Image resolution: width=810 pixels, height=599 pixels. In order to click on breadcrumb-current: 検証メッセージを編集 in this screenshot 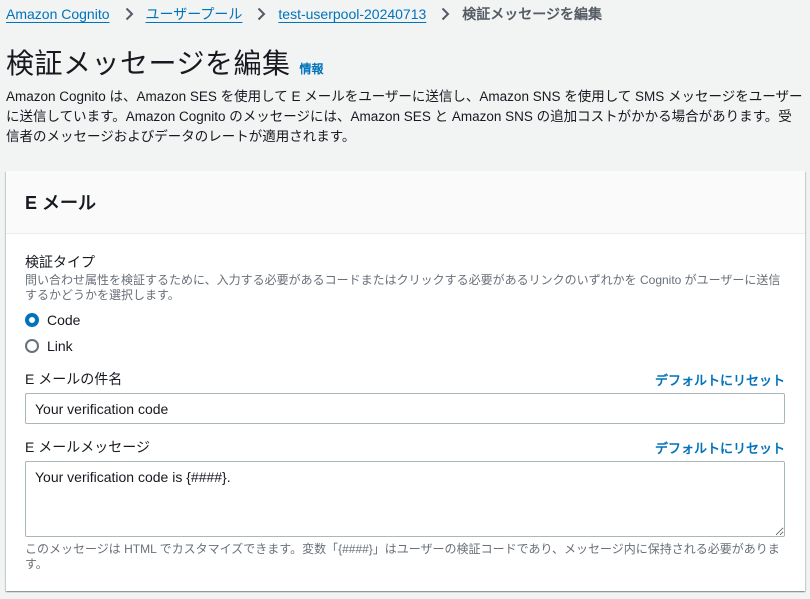, I will do `click(532, 14)`.